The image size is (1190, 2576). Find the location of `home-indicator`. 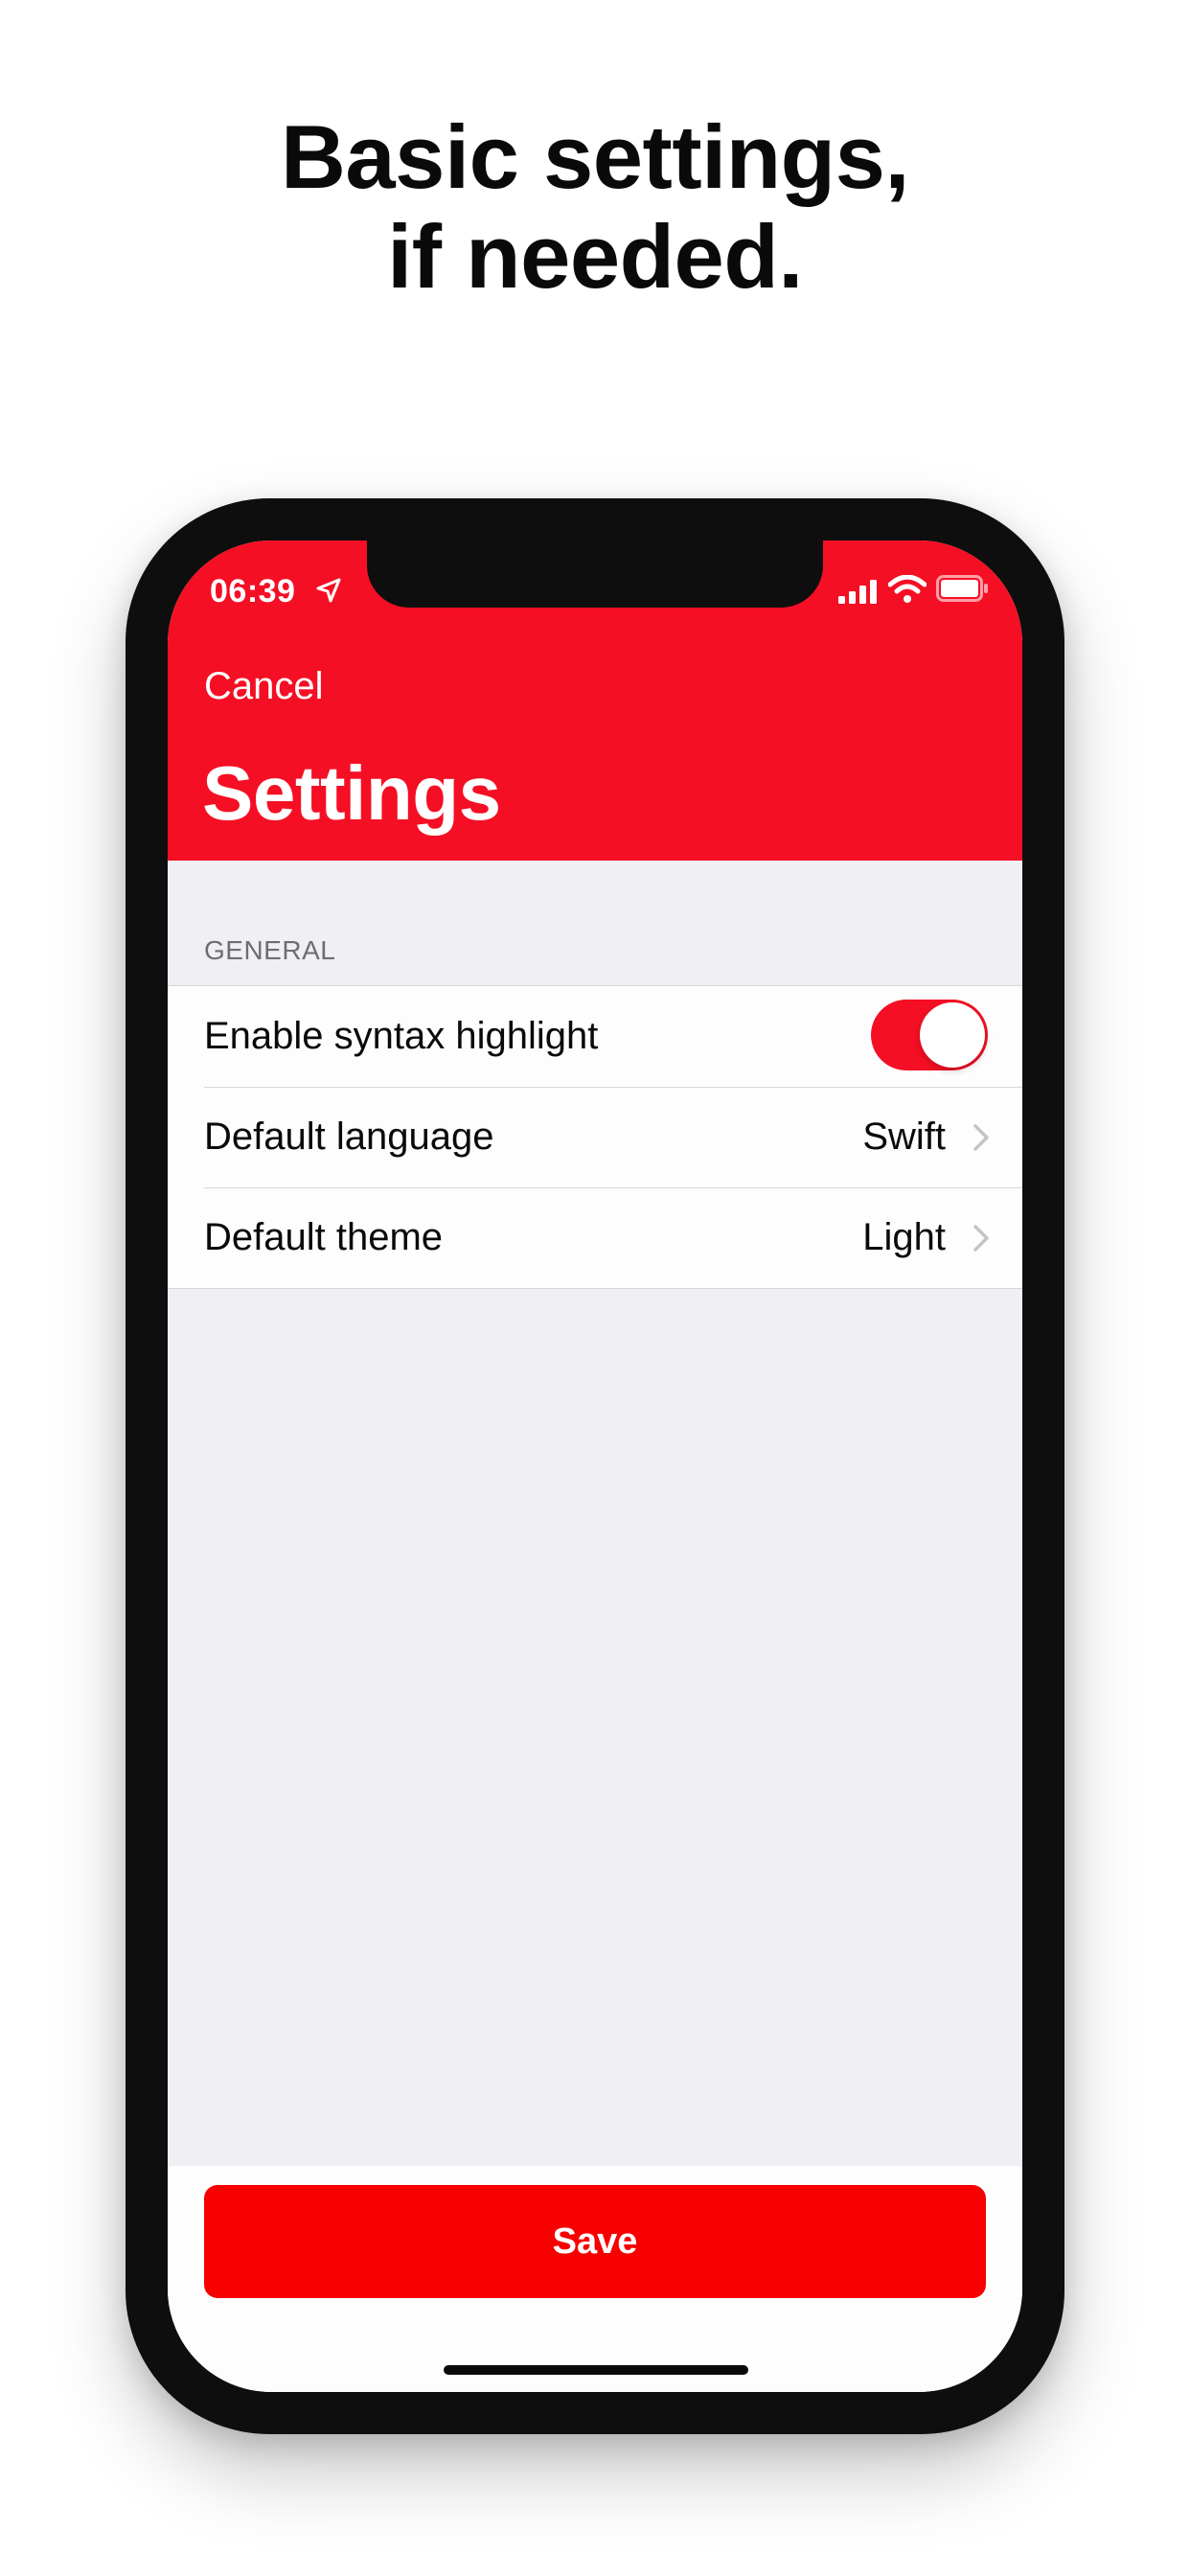

home-indicator is located at coordinates (596, 2370).